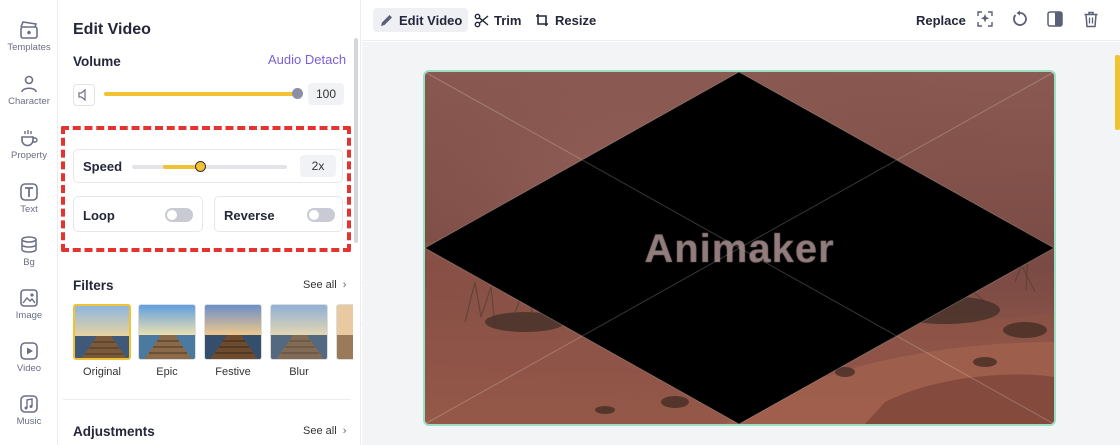 This screenshot has width=1120, height=445. I want to click on filter-label: Epic, so click(167, 372).